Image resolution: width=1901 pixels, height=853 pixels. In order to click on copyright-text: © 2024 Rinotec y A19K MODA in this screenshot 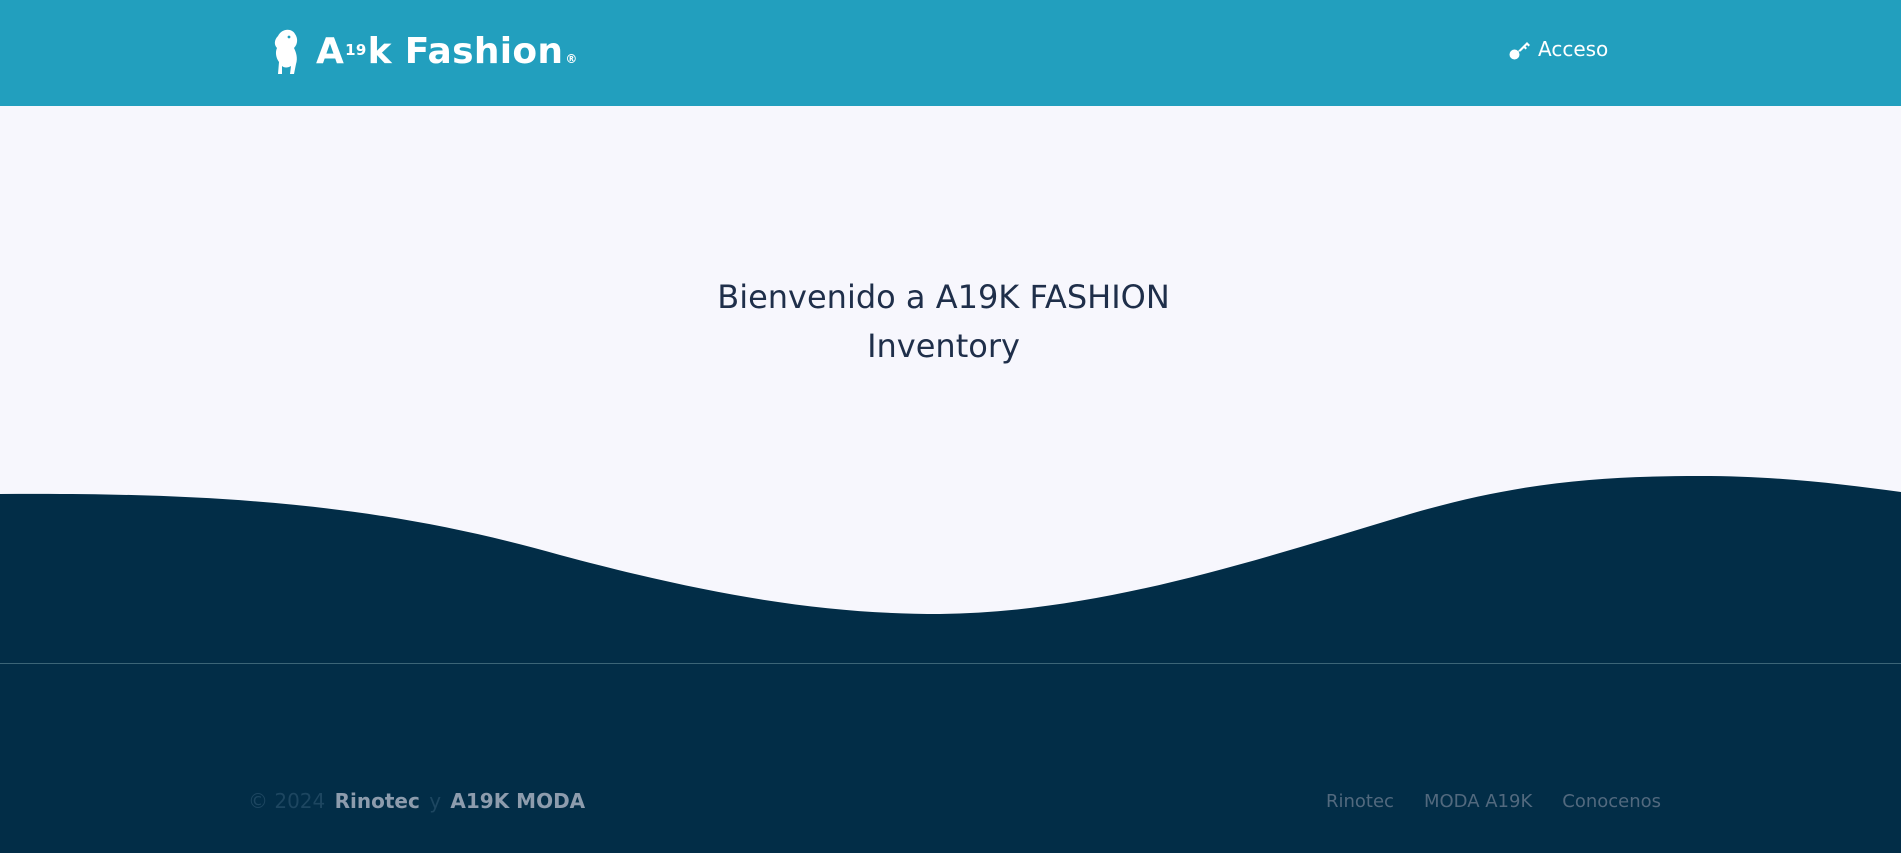, I will do `click(418, 801)`.